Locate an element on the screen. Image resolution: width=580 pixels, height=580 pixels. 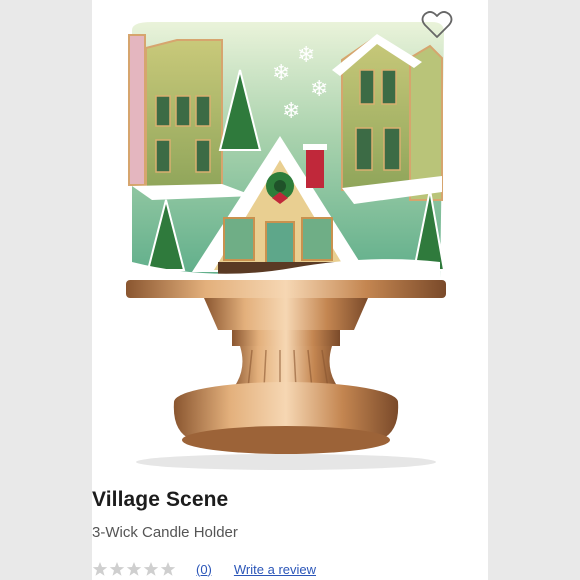
star-rating is located at coordinates (134, 569).